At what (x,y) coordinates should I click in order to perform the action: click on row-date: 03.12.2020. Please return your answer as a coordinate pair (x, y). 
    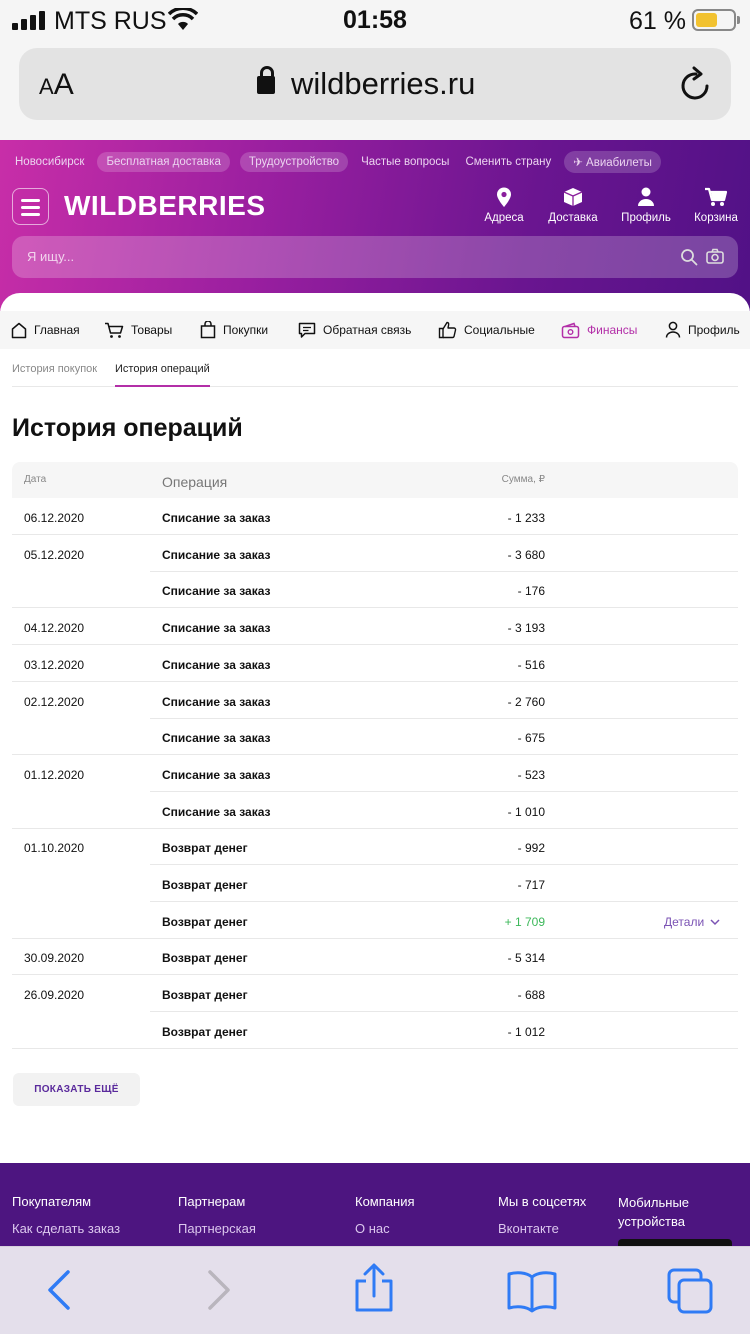
    Looking at the image, I should click on (54, 664).